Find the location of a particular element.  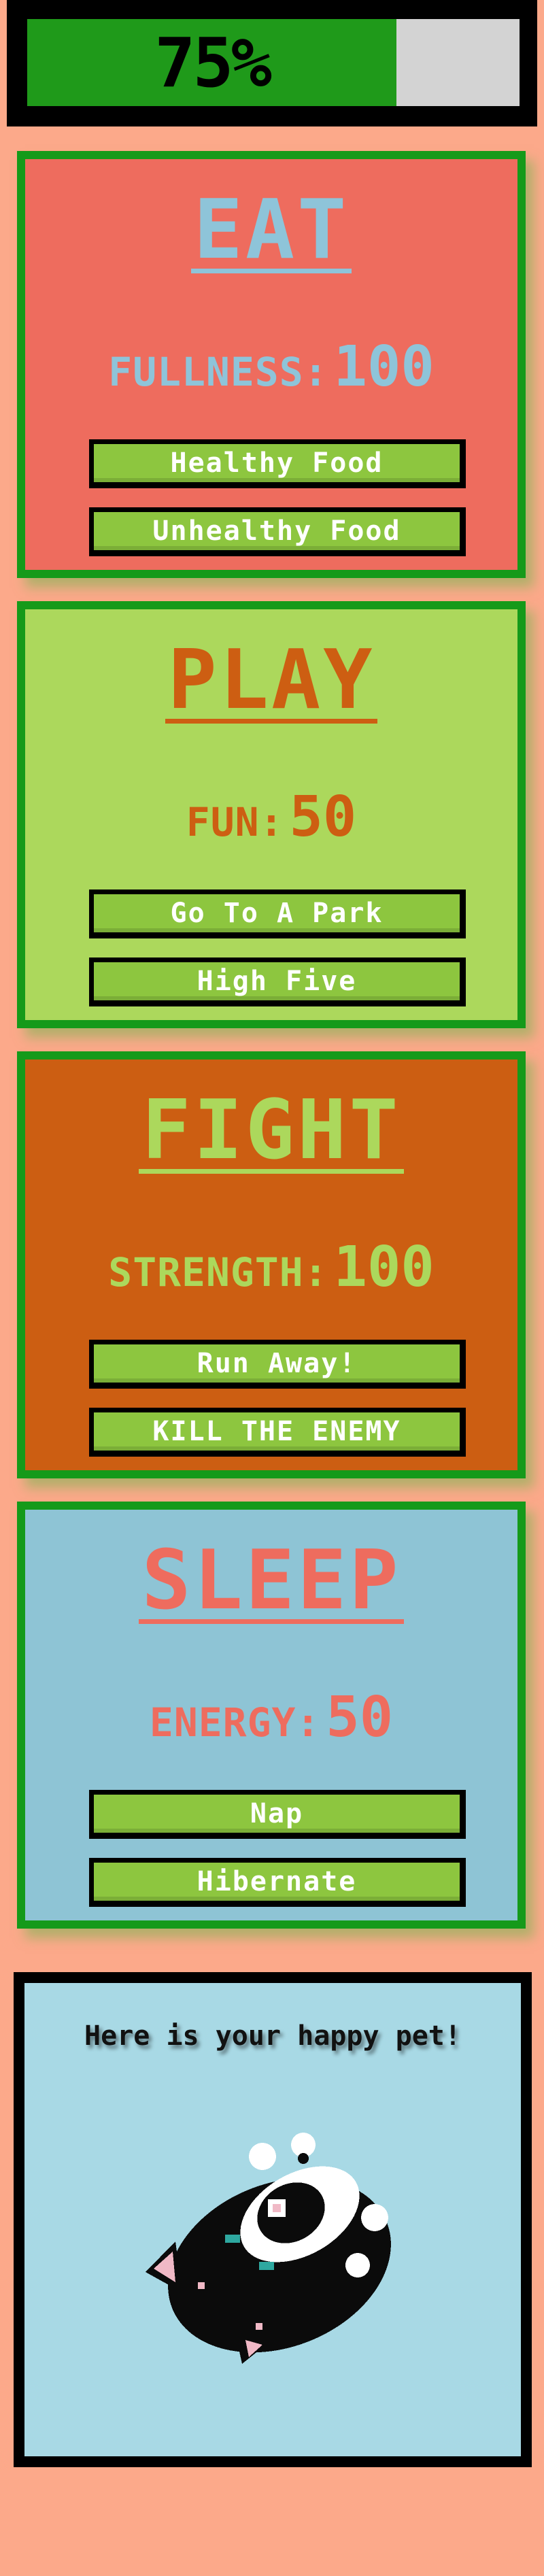

strength-stat: STRENGTH: 100 is located at coordinates (271, 1267).